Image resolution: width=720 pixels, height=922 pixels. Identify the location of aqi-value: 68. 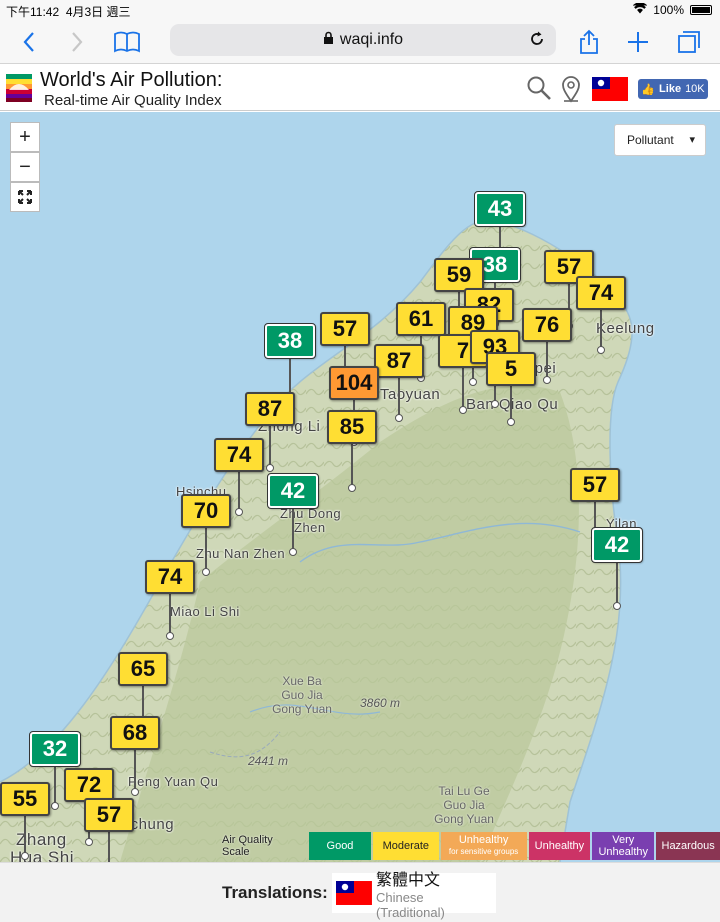
(135, 733).